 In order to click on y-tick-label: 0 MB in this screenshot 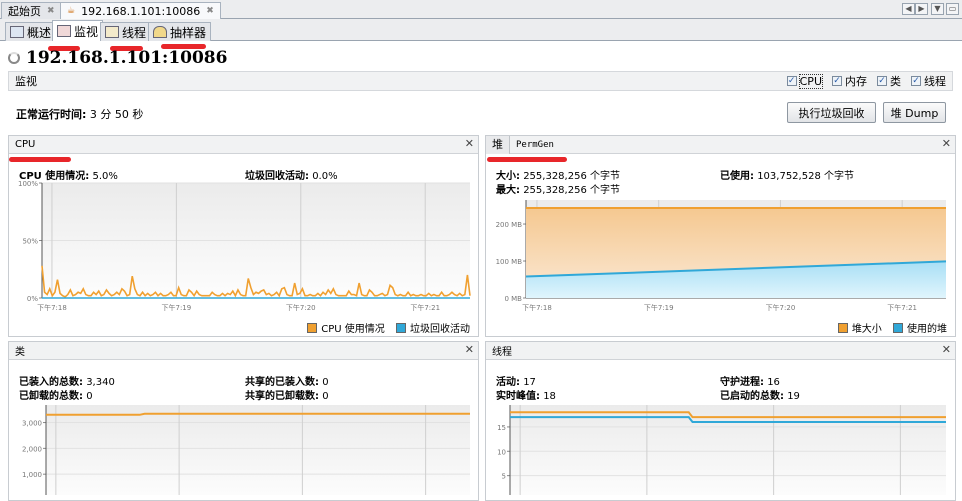, I will do `click(513, 299)`.